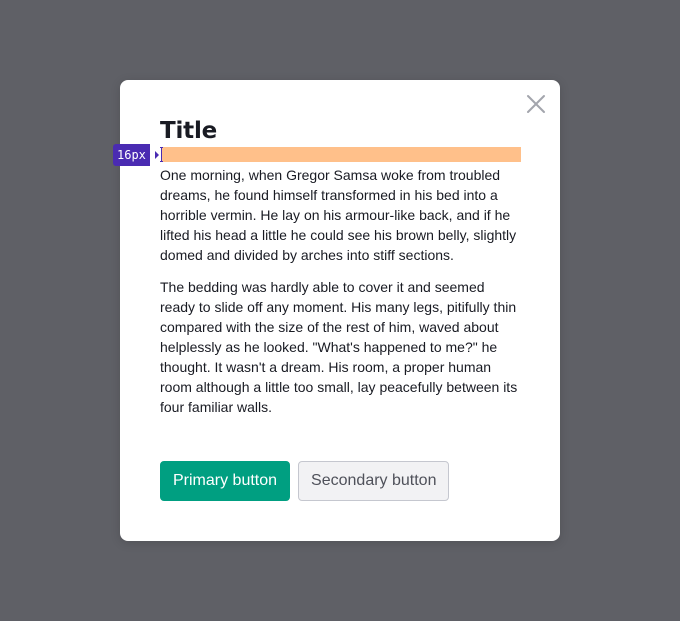  Describe the element at coordinates (131, 155) in the screenshot. I see `spacing-badge: 16px` at that location.